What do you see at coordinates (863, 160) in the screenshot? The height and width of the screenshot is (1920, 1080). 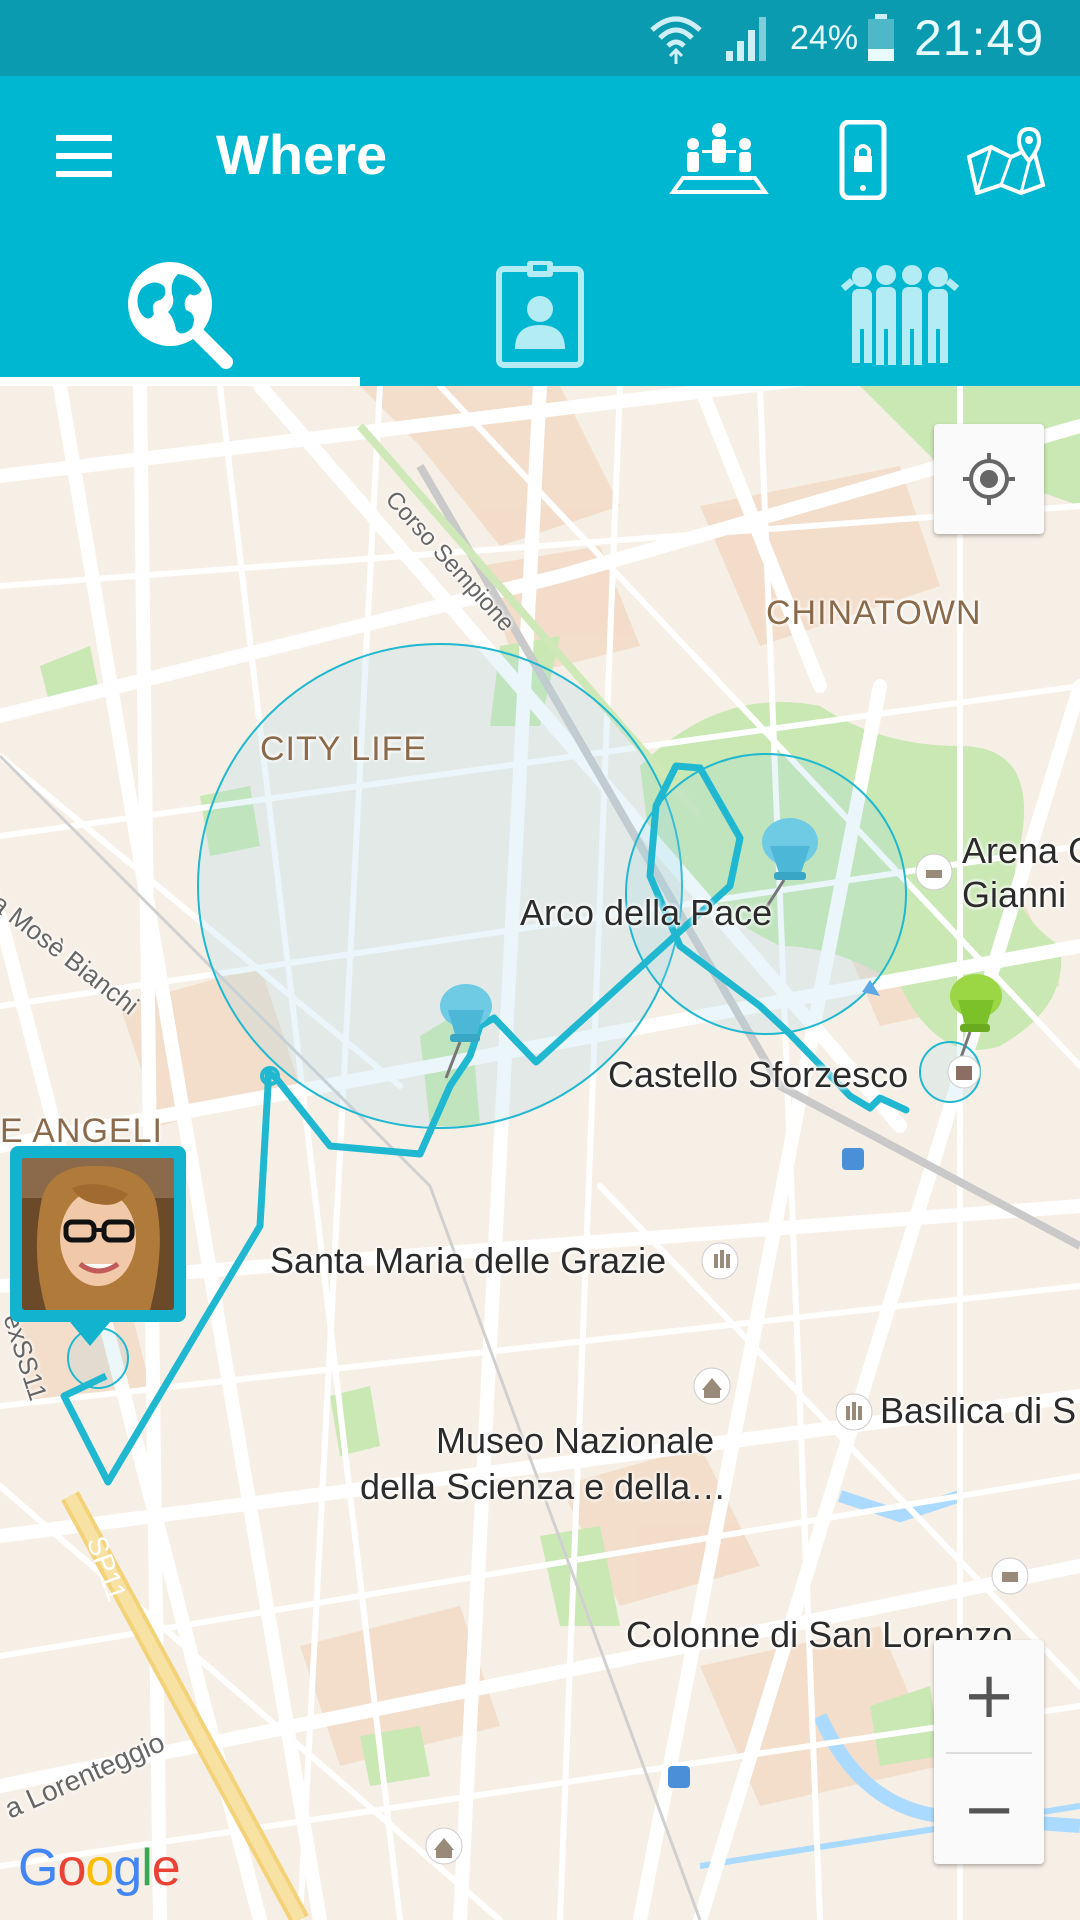 I see `lock-phone-icon` at bounding box center [863, 160].